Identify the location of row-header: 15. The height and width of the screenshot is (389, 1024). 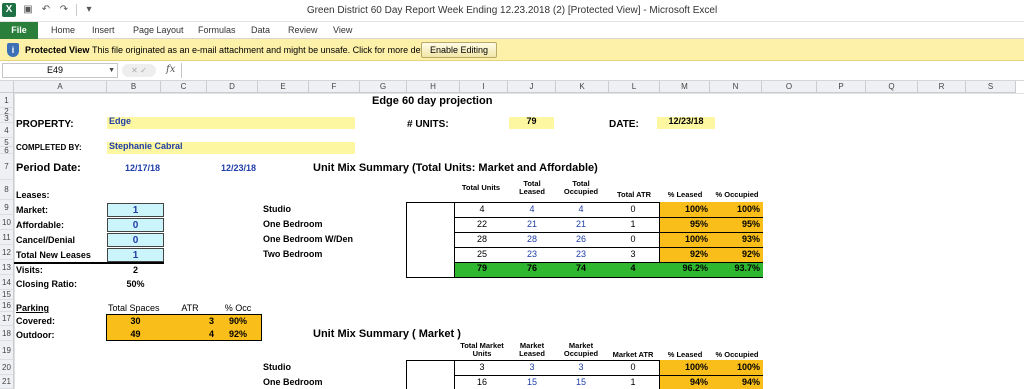
(7, 295).